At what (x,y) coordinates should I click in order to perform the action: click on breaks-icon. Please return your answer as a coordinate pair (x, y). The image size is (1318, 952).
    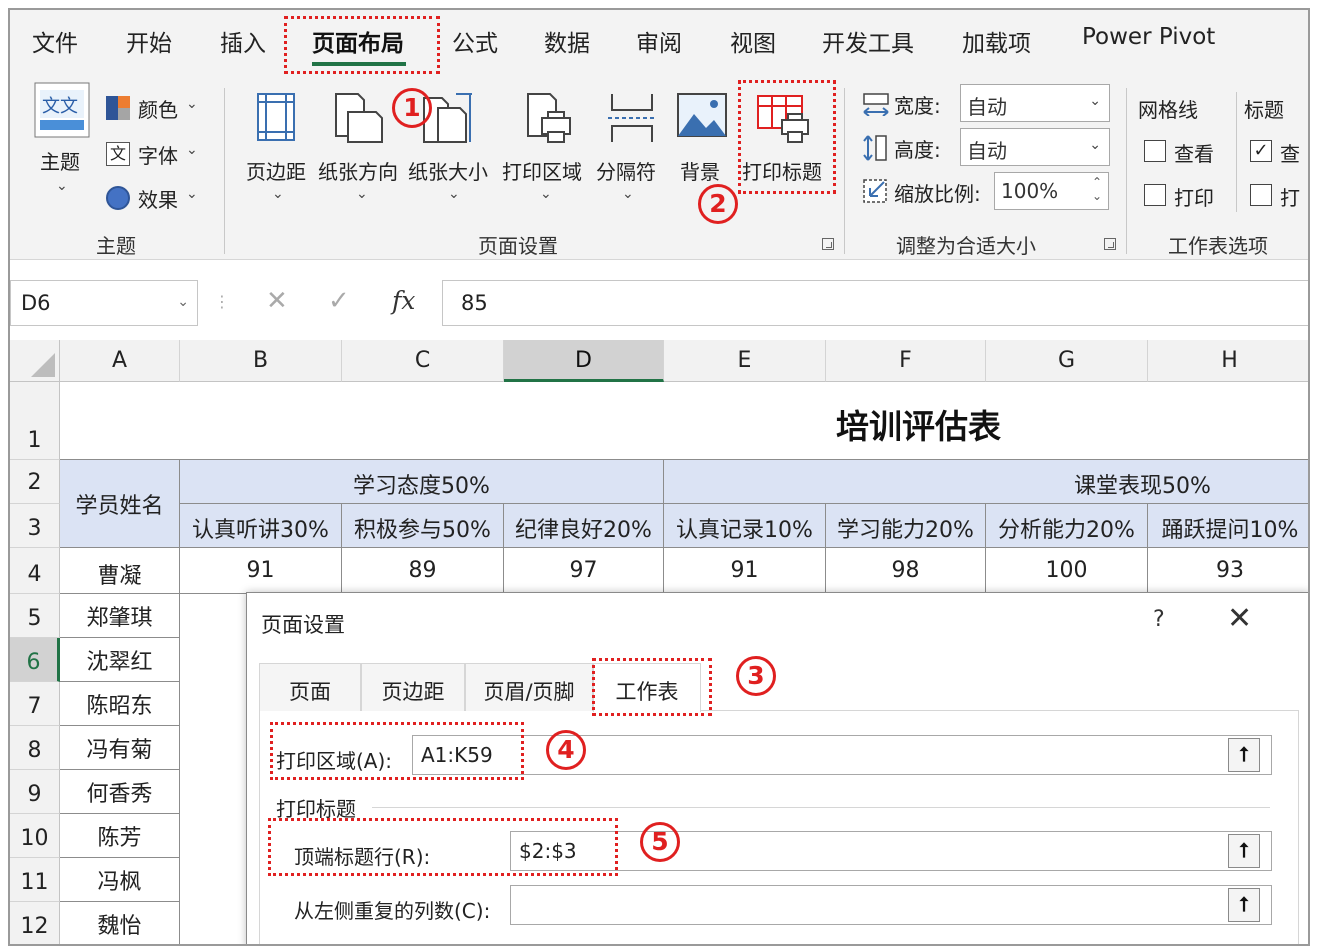
    Looking at the image, I should click on (632, 120).